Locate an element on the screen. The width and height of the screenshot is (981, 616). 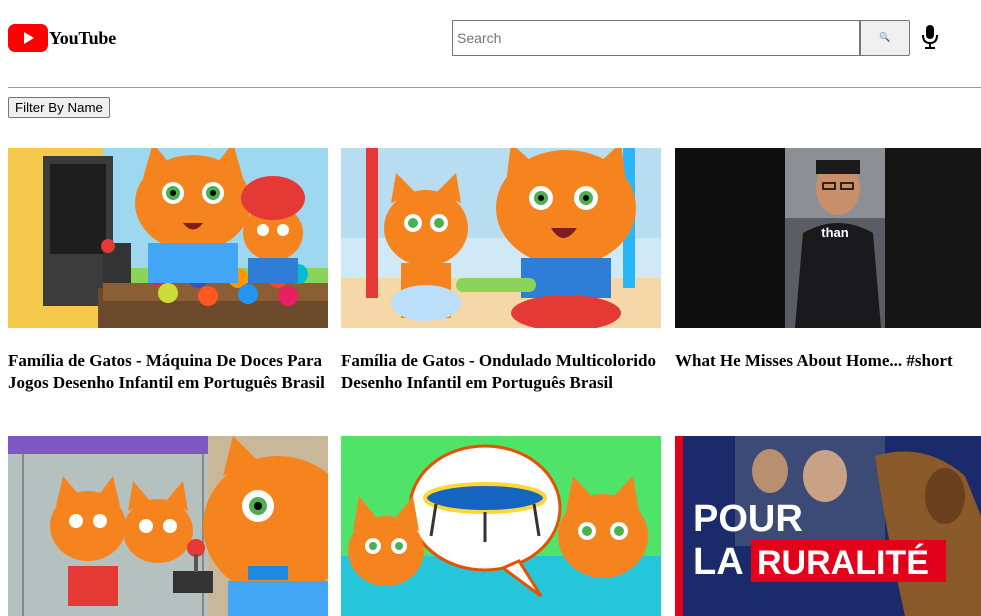
video-title: What He Misses About Home... #short is located at coordinates (828, 361).